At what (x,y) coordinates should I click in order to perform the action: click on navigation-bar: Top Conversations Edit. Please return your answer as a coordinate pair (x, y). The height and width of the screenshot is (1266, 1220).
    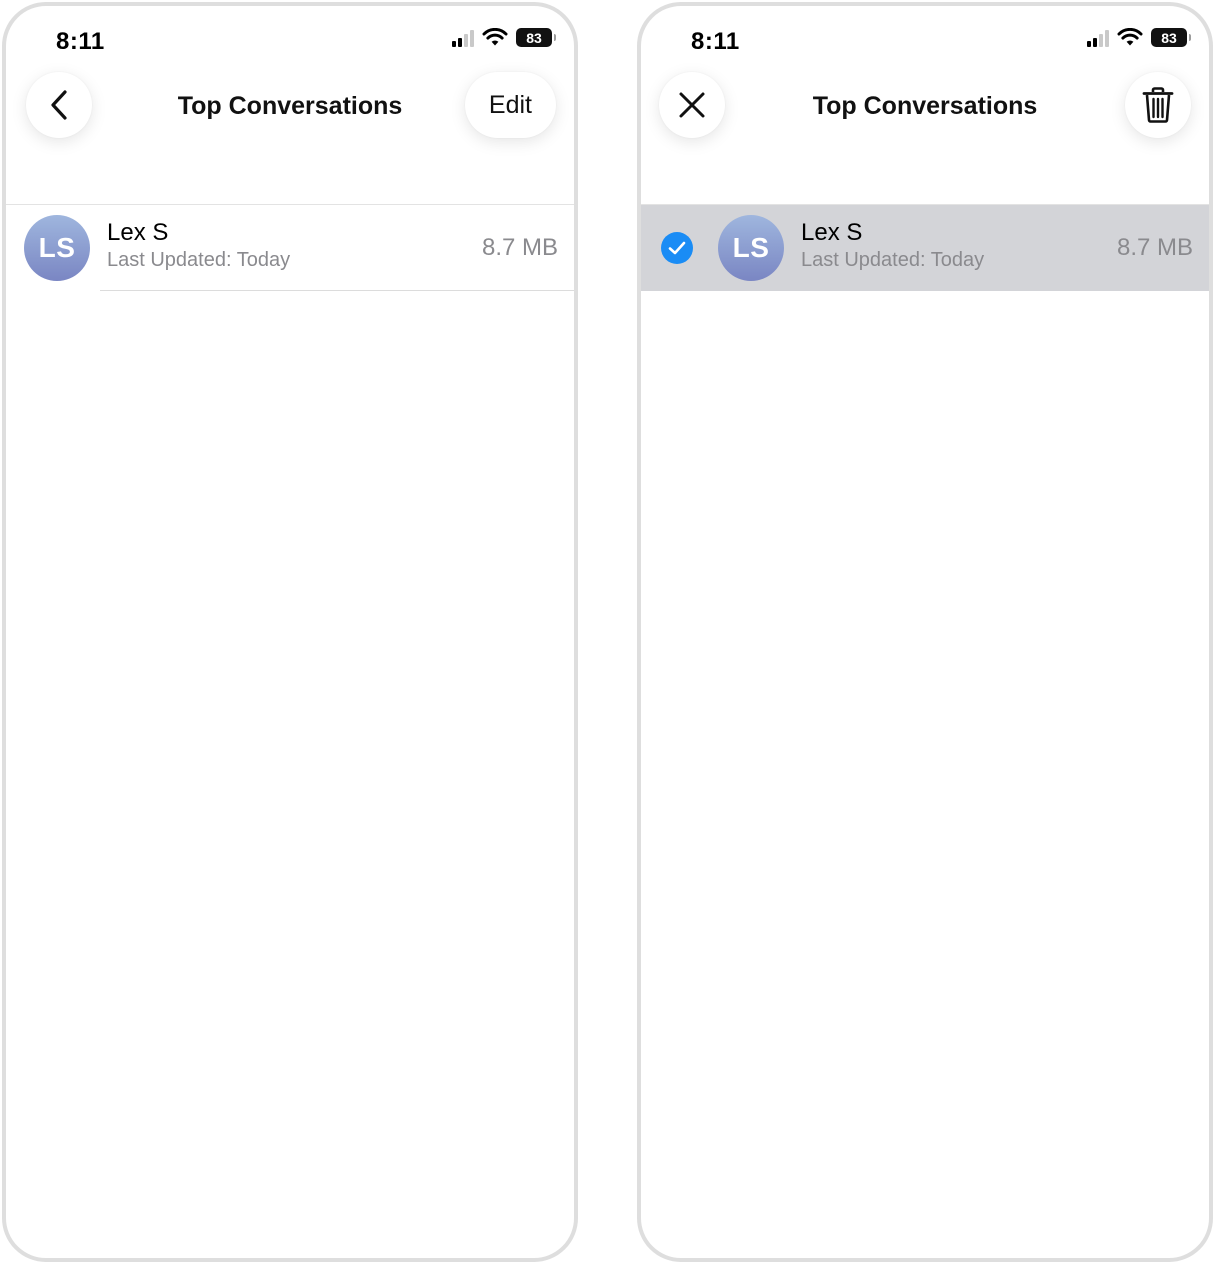
    Looking at the image, I should click on (290, 107).